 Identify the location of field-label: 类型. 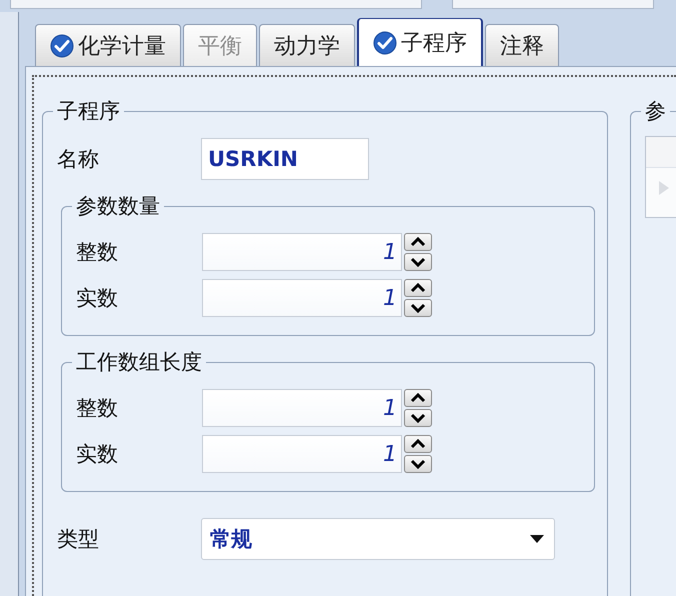
(78, 539).